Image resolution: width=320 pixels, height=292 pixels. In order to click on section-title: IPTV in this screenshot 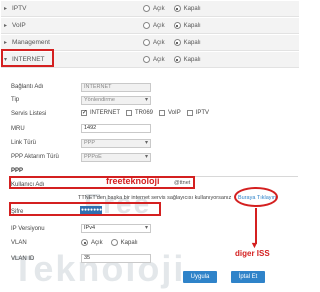, I will do `click(19, 8)`.